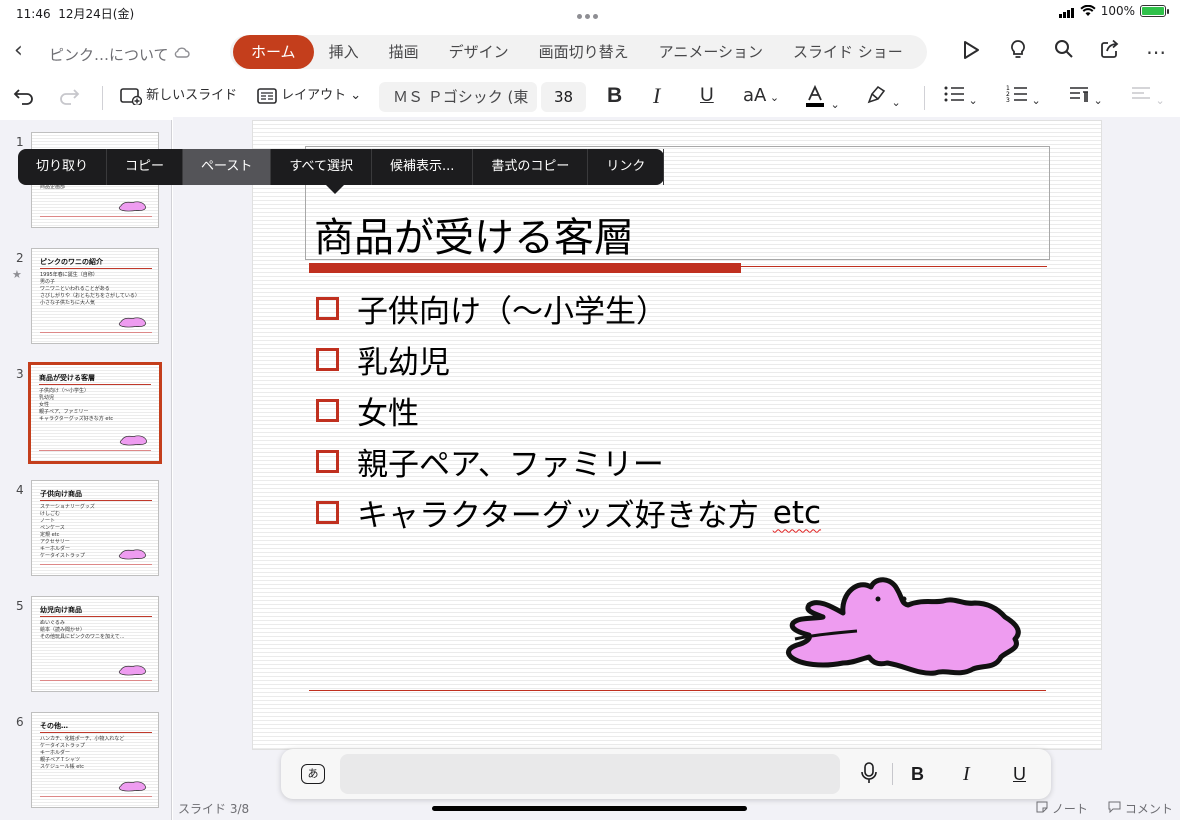  What do you see at coordinates (1023, 98) in the screenshot?
I see `numbering-button: 123 ⌄` at bounding box center [1023, 98].